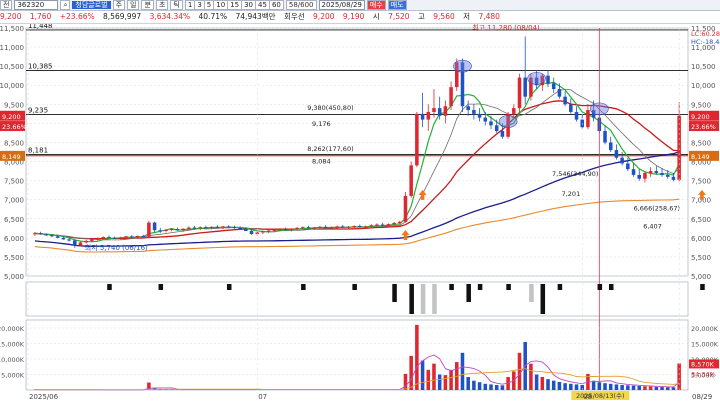  Describe the element at coordinates (65, 5) in the screenshot. I see `search-icon: ⌕` at that location.